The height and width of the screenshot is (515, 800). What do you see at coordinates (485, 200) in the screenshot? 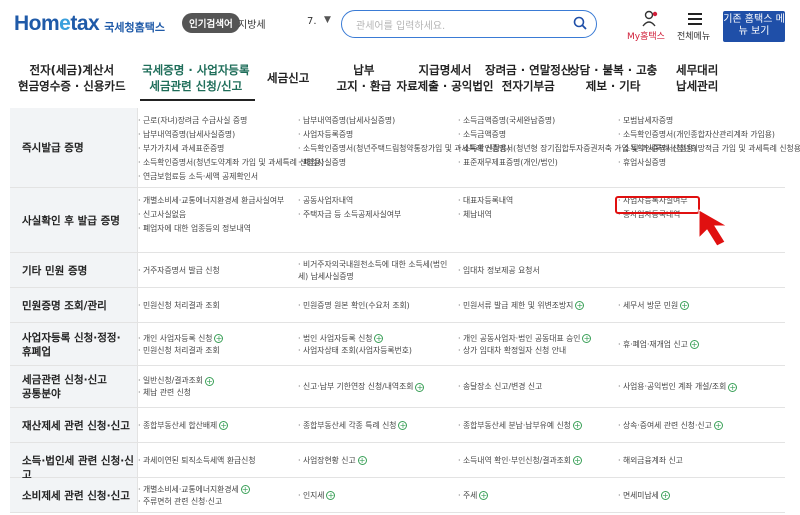
I see `menu-link: · 대표자등록내역` at bounding box center [485, 200].